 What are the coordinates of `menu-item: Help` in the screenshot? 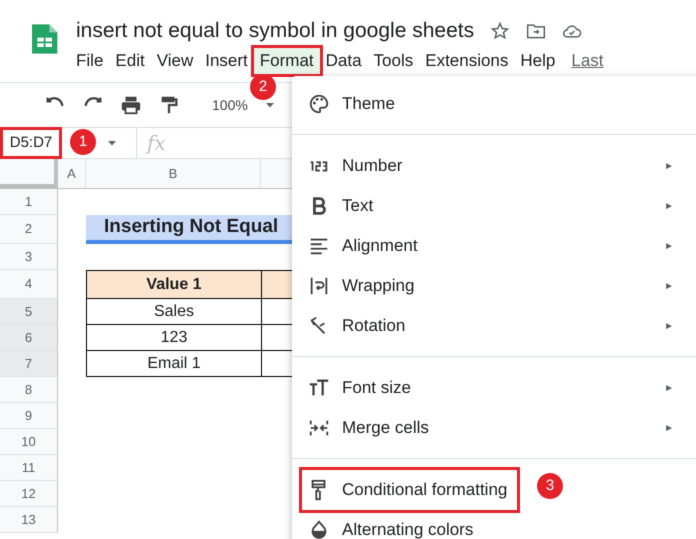 It's located at (538, 61).